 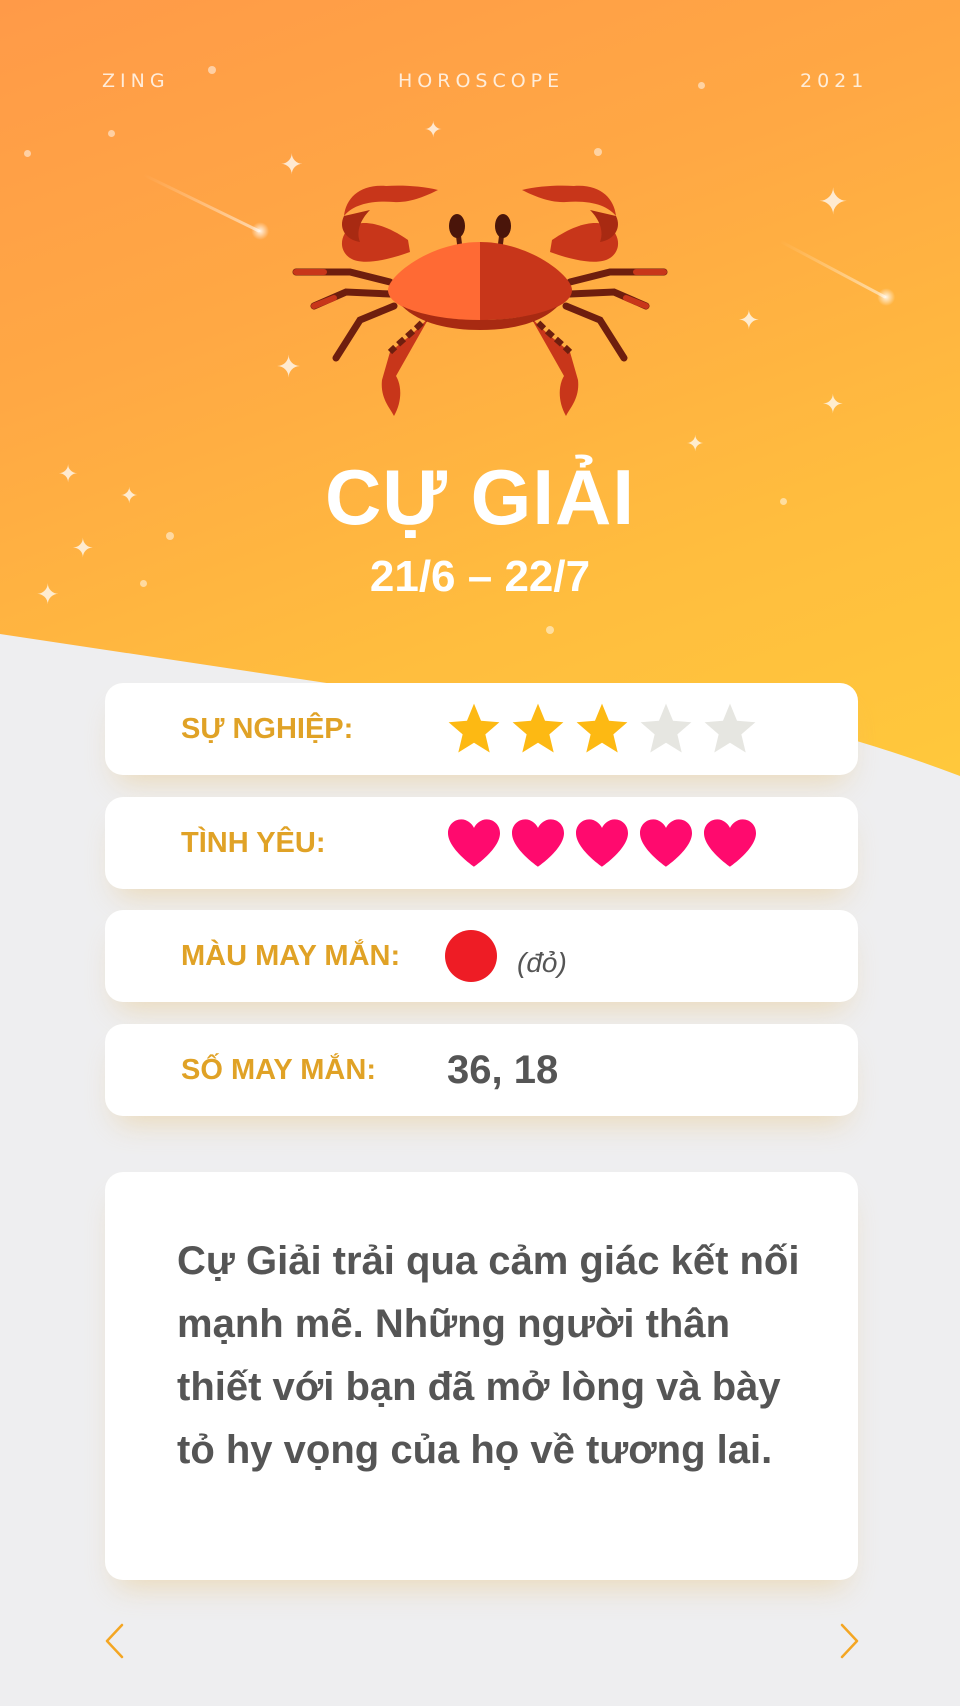 I want to click on right-claw, so click(x=570, y=223).